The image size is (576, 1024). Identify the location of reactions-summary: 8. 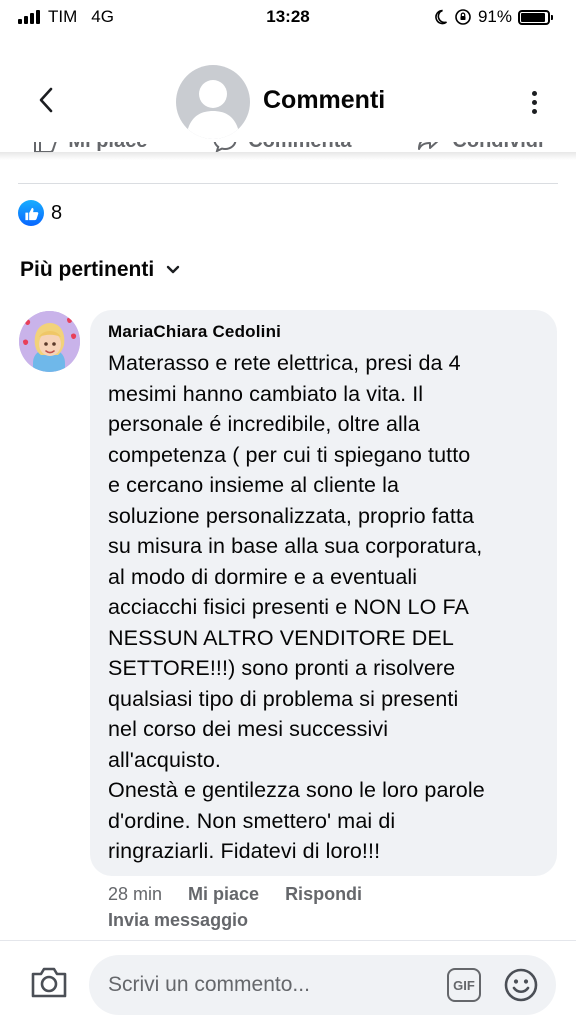
(40, 213).